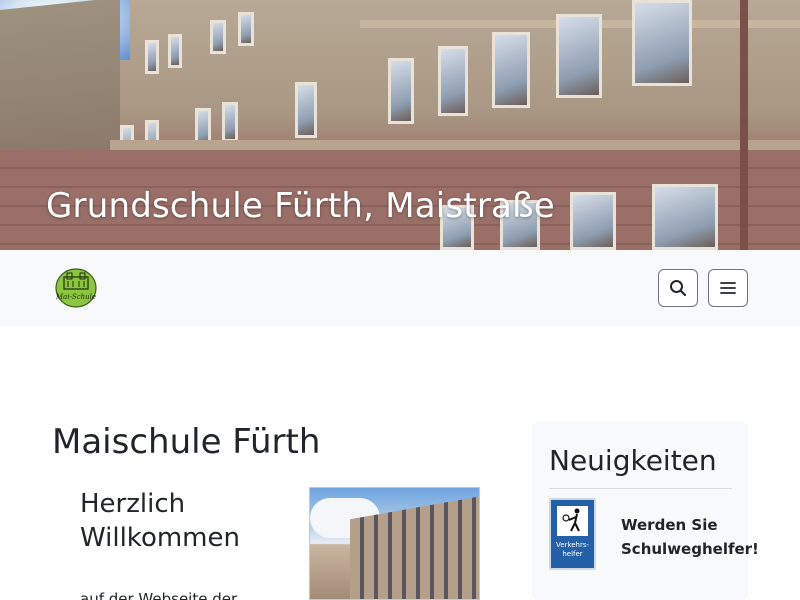 The width and height of the screenshot is (800, 600). I want to click on welcome-heading: Herzlich Willkommen, so click(160, 521).